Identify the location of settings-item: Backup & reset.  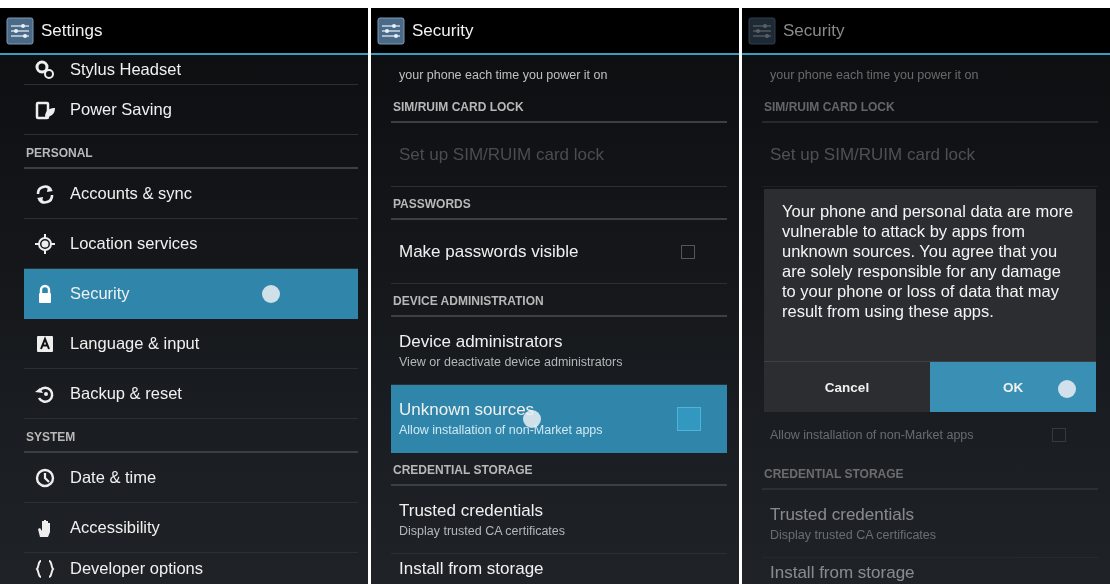
(191, 394).